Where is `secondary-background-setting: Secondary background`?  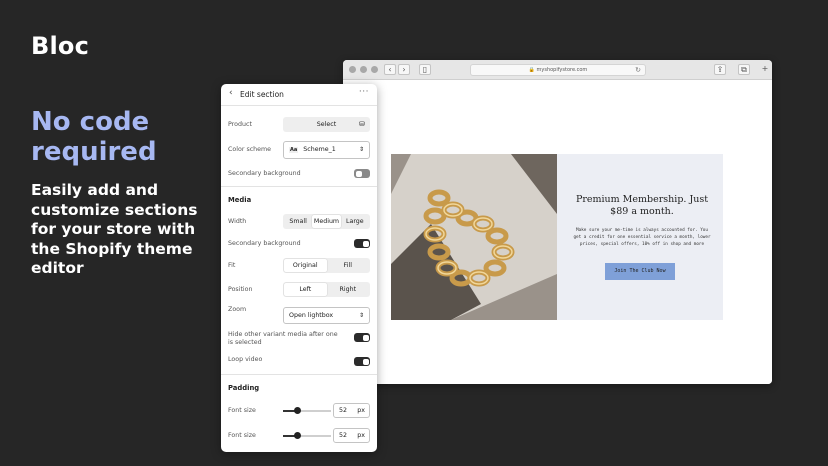
secondary-background-setting: Secondary background is located at coordinates (299, 174).